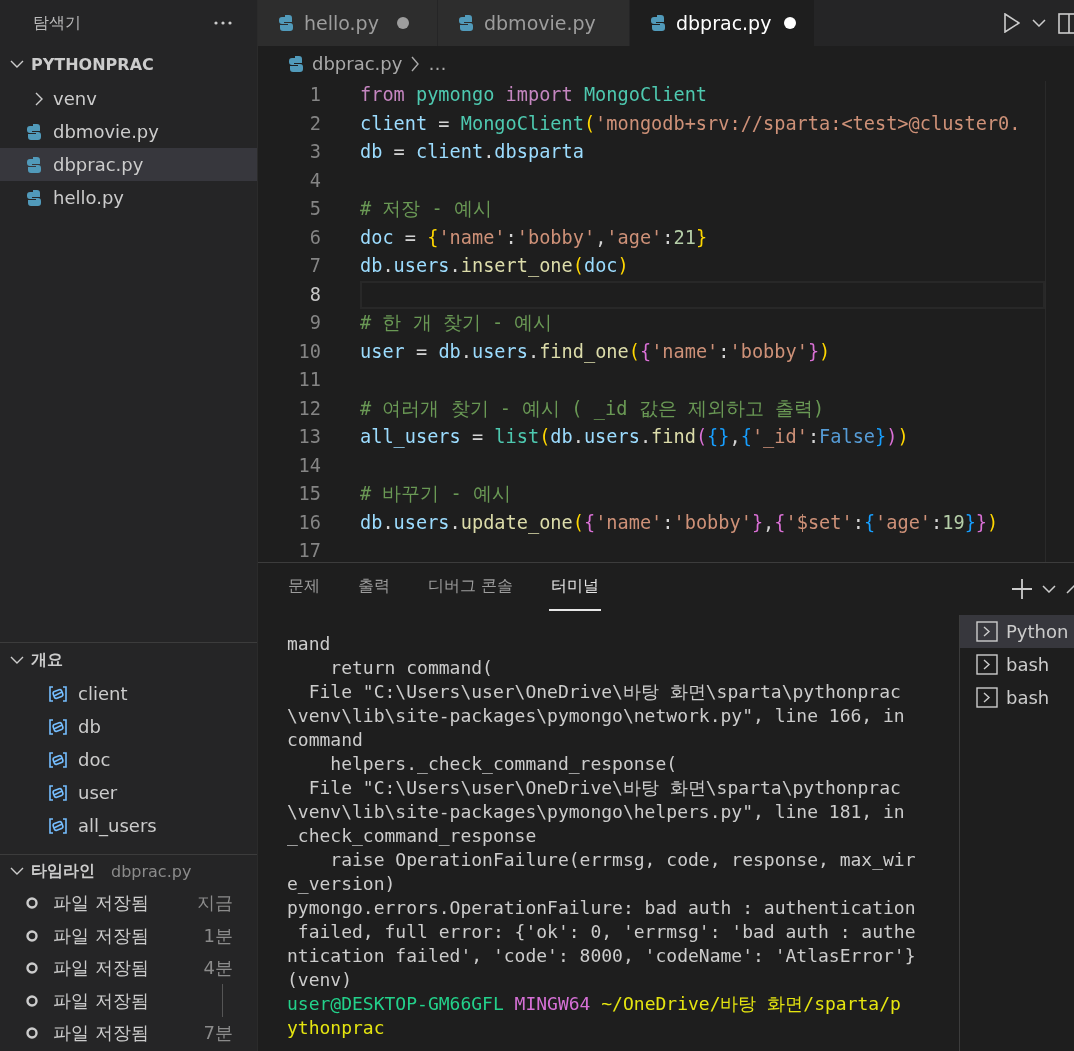 This screenshot has width=1074, height=1051. What do you see at coordinates (309, 465) in the screenshot?
I see `line-number: 14` at bounding box center [309, 465].